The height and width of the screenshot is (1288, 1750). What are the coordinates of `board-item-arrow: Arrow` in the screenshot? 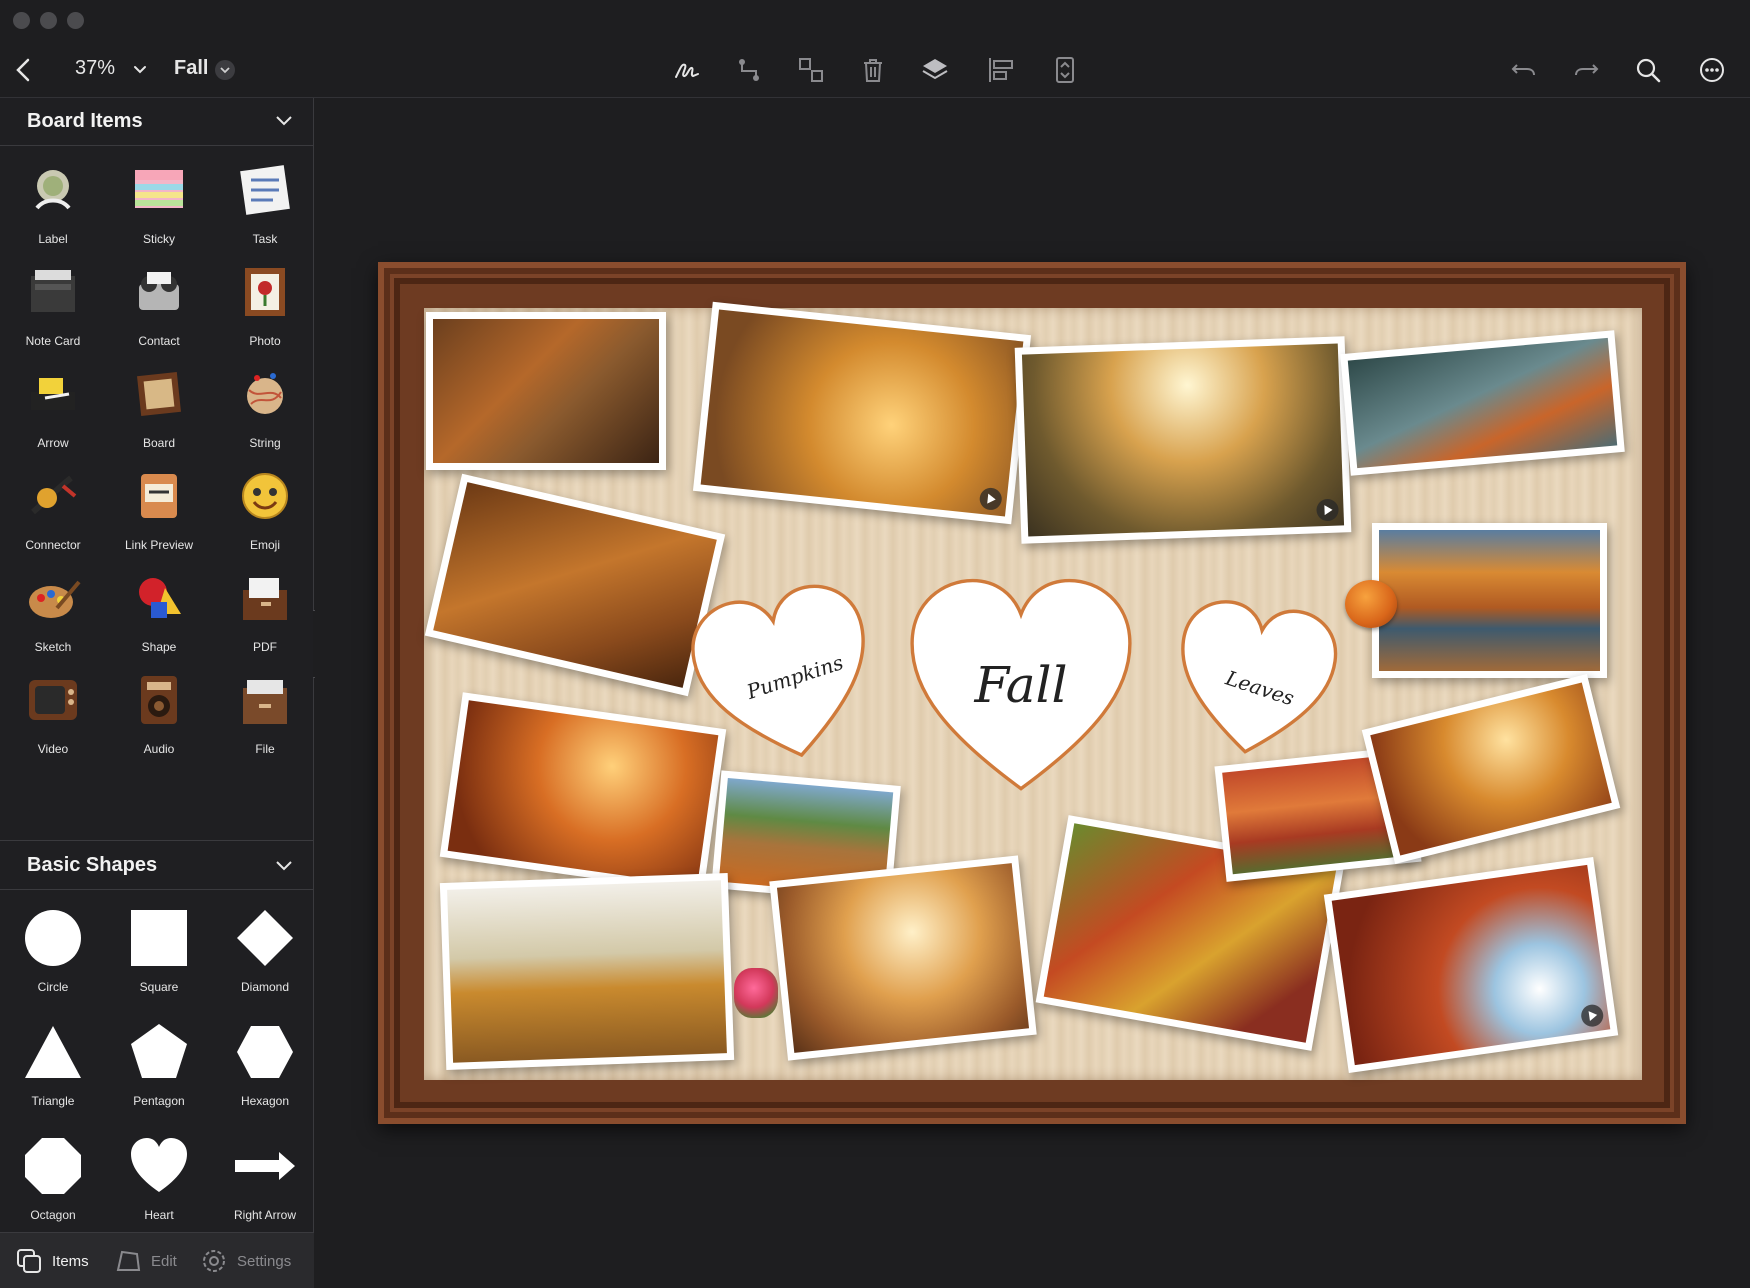 It's located at (53, 411).